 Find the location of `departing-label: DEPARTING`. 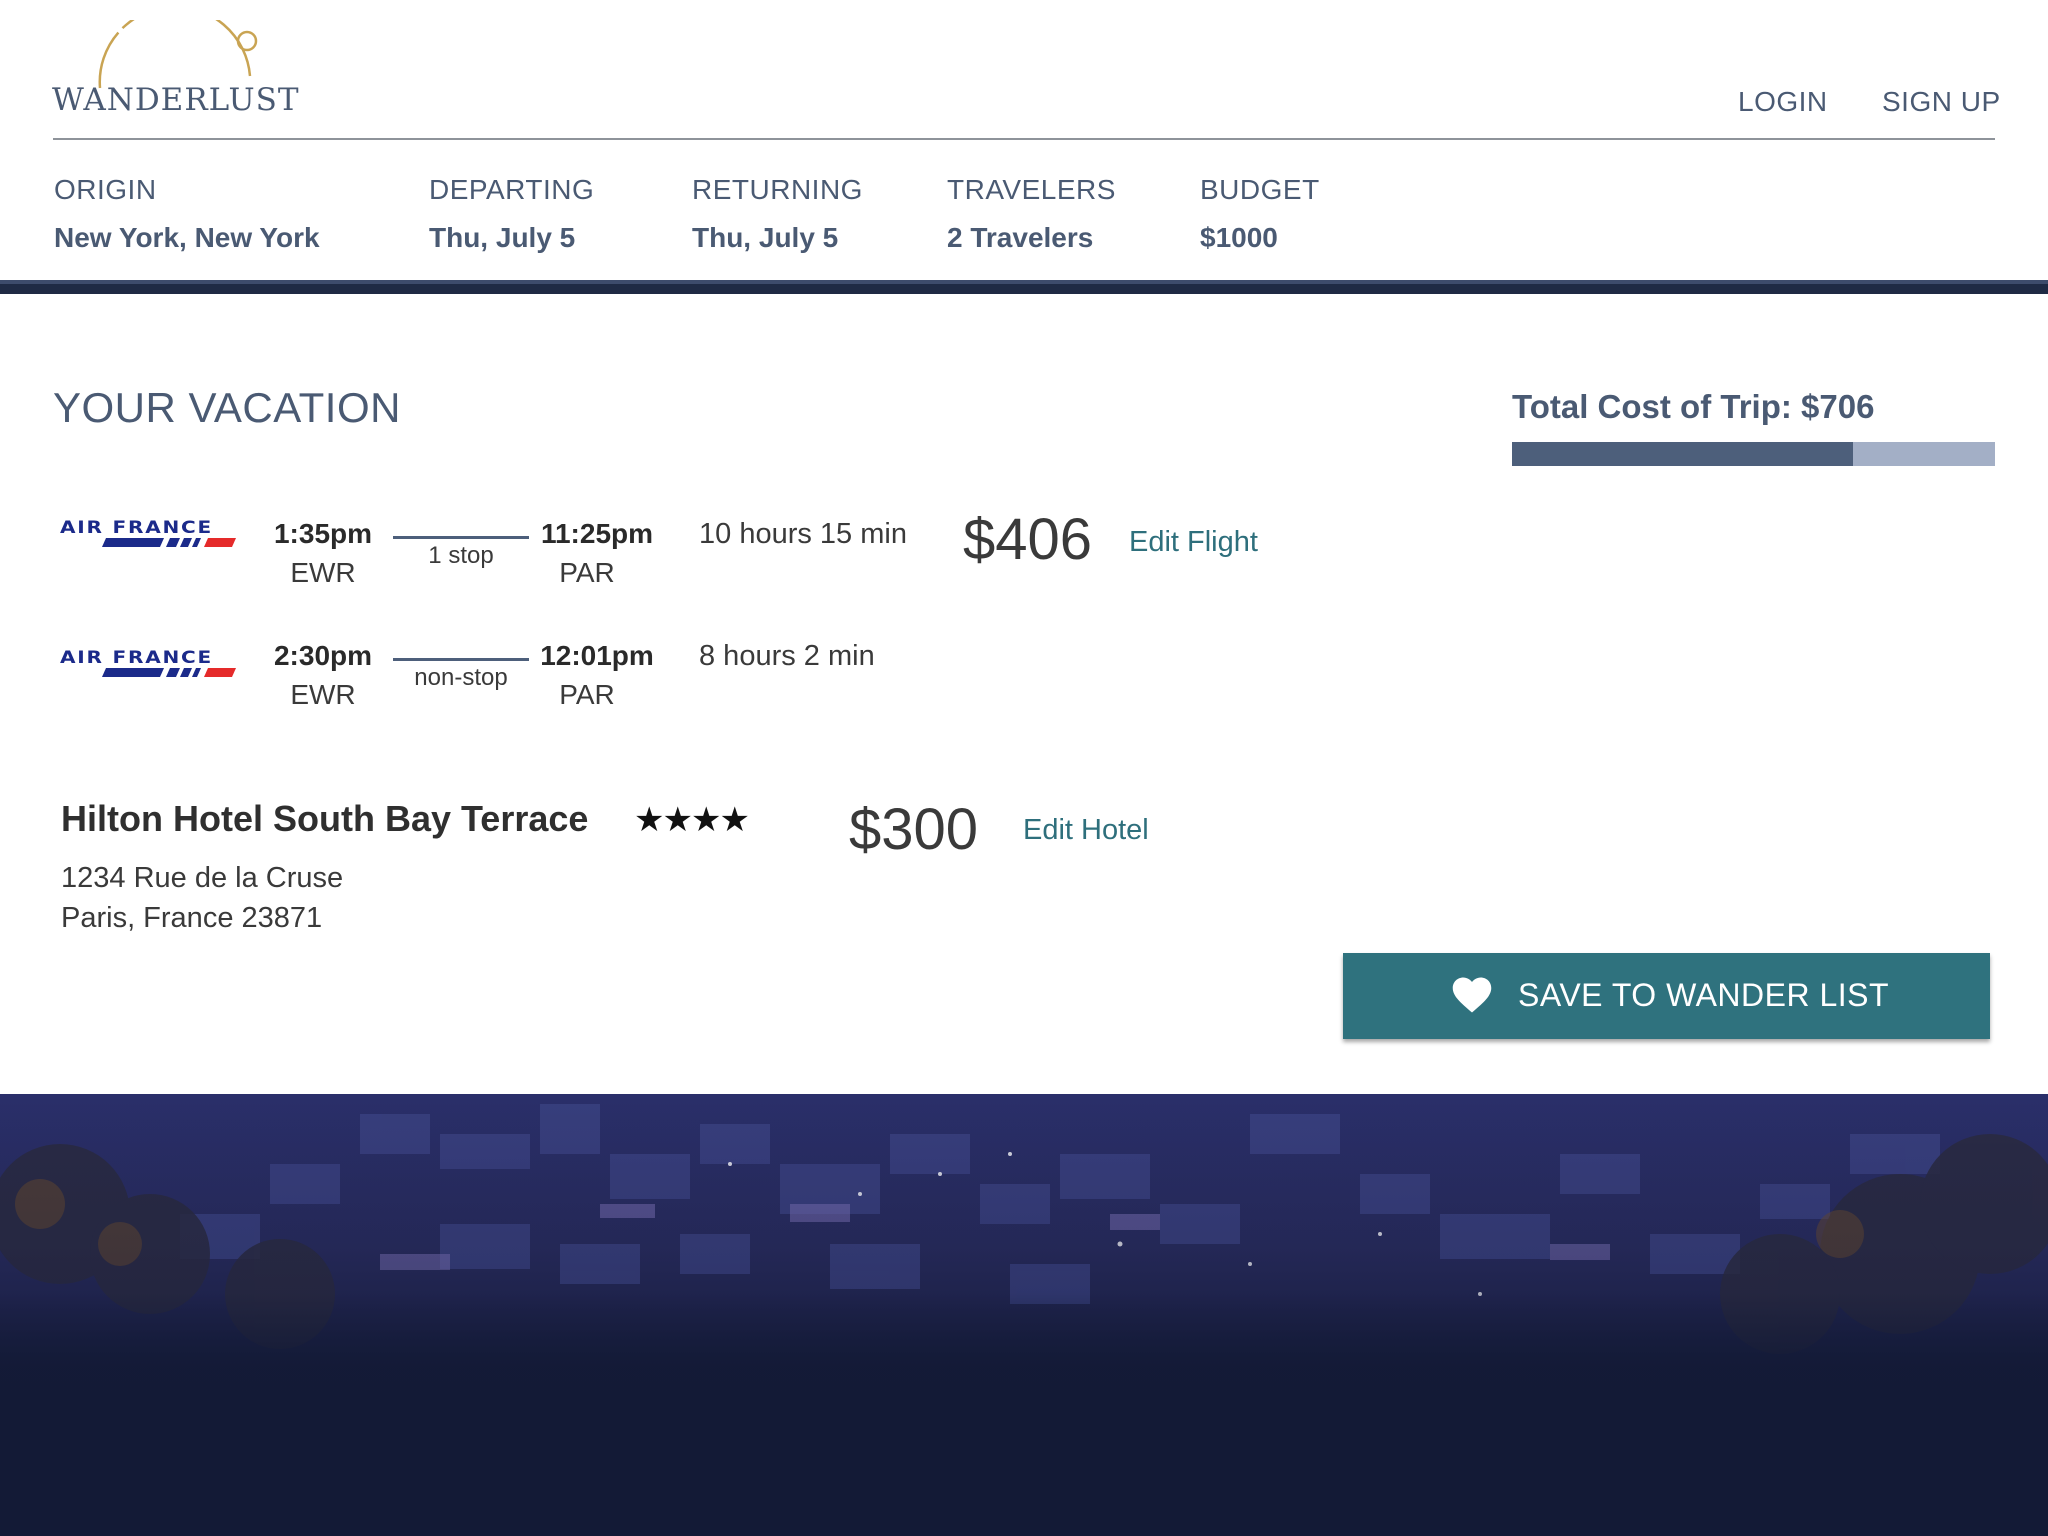

departing-label: DEPARTING is located at coordinates (512, 189).